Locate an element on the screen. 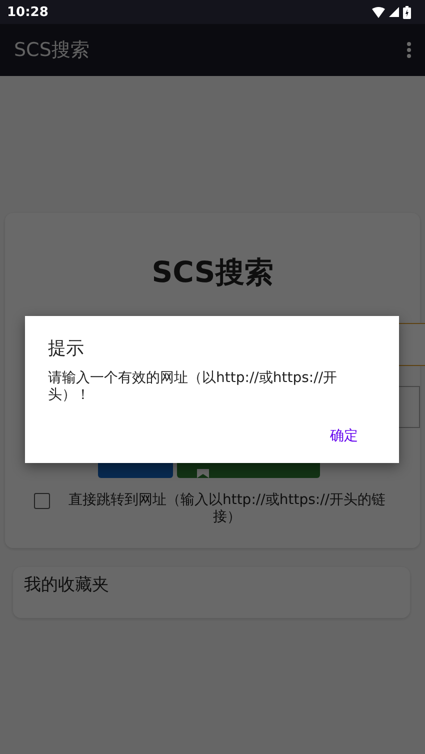  more-icon is located at coordinates (409, 50).